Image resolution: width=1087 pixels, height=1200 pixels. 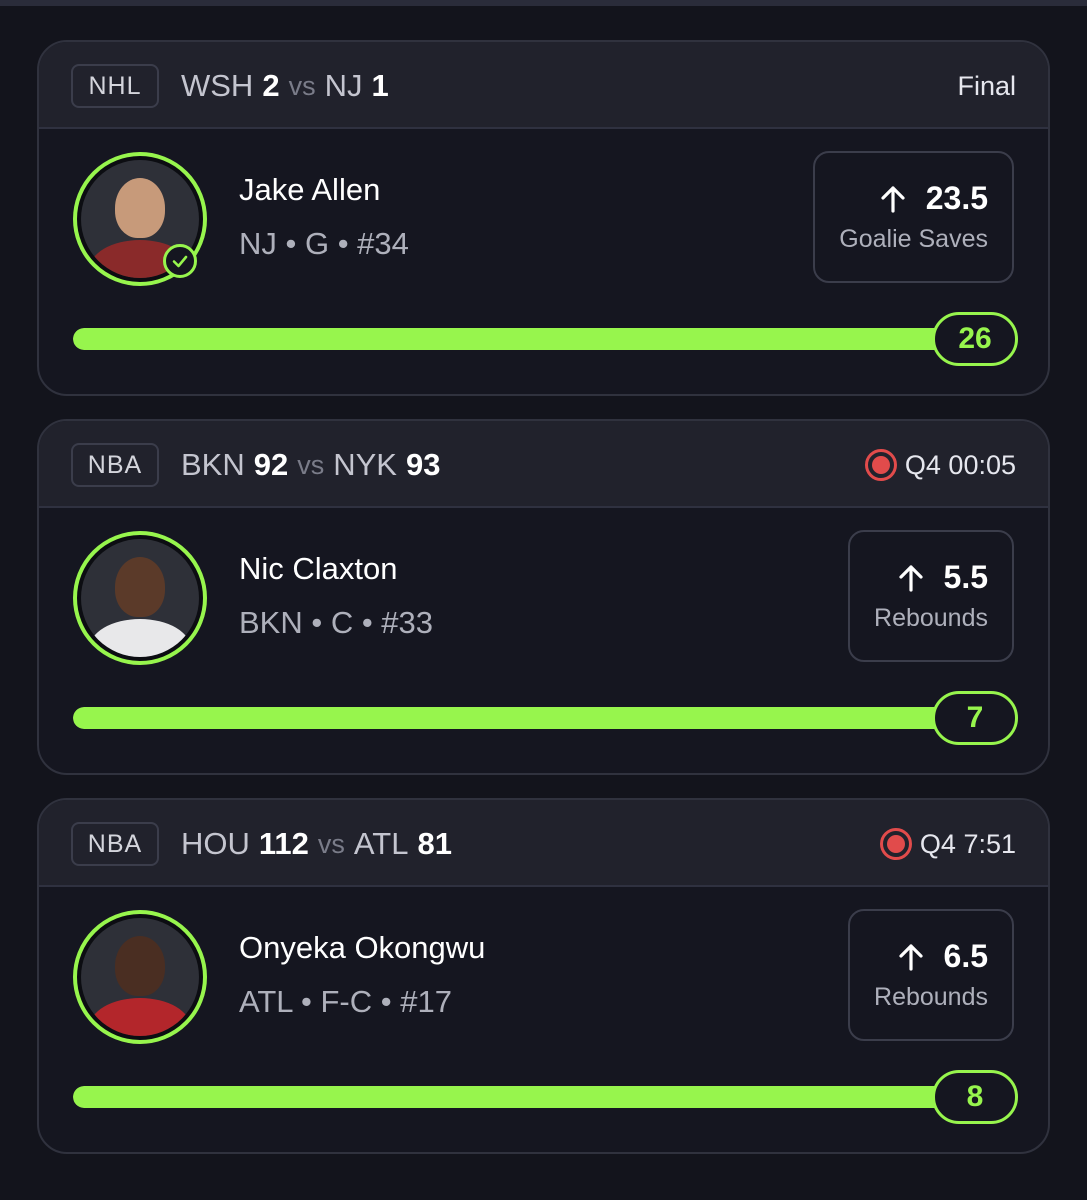 What do you see at coordinates (942, 956) in the screenshot?
I see `prop-line: 6.5` at bounding box center [942, 956].